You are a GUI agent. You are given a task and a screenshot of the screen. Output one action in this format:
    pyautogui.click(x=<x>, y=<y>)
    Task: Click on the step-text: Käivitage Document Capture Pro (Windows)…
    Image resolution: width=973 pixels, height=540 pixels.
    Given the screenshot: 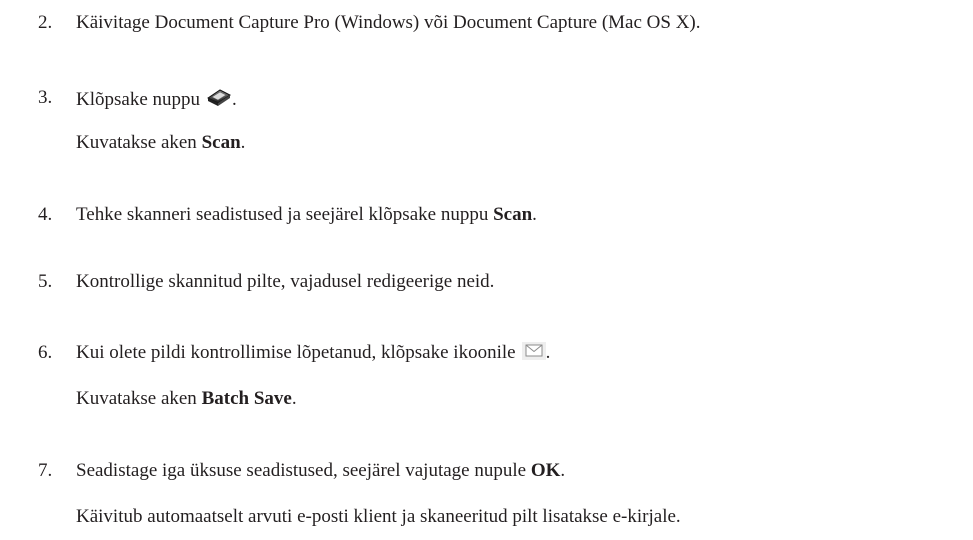 What is the action you would take?
    pyautogui.click(x=388, y=22)
    